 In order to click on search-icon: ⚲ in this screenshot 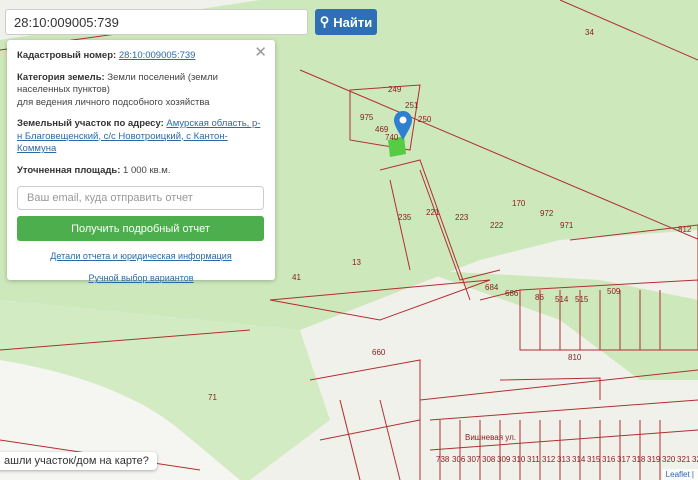, I will do `click(324, 21)`.